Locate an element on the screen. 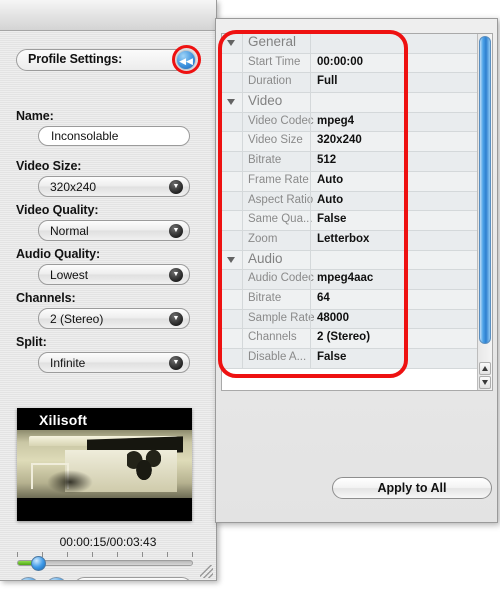 The height and width of the screenshot is (590, 500). table-row: Audio is located at coordinates (357, 260).